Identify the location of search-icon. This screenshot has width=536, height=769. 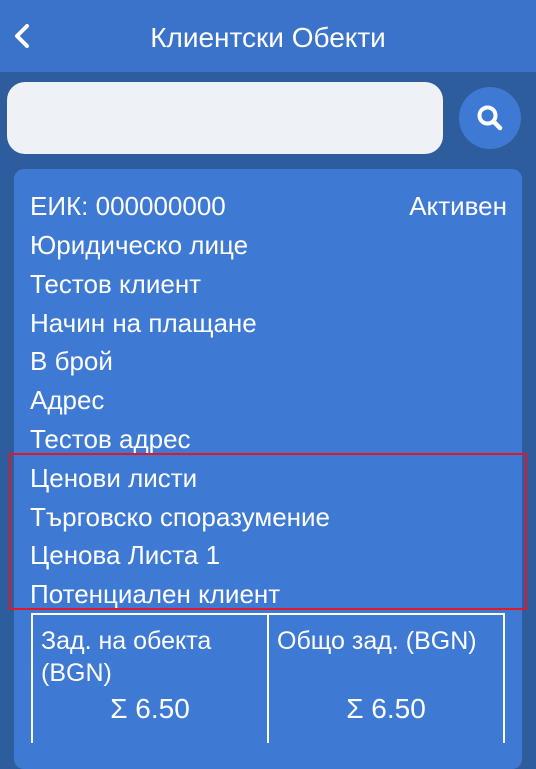
(490, 118).